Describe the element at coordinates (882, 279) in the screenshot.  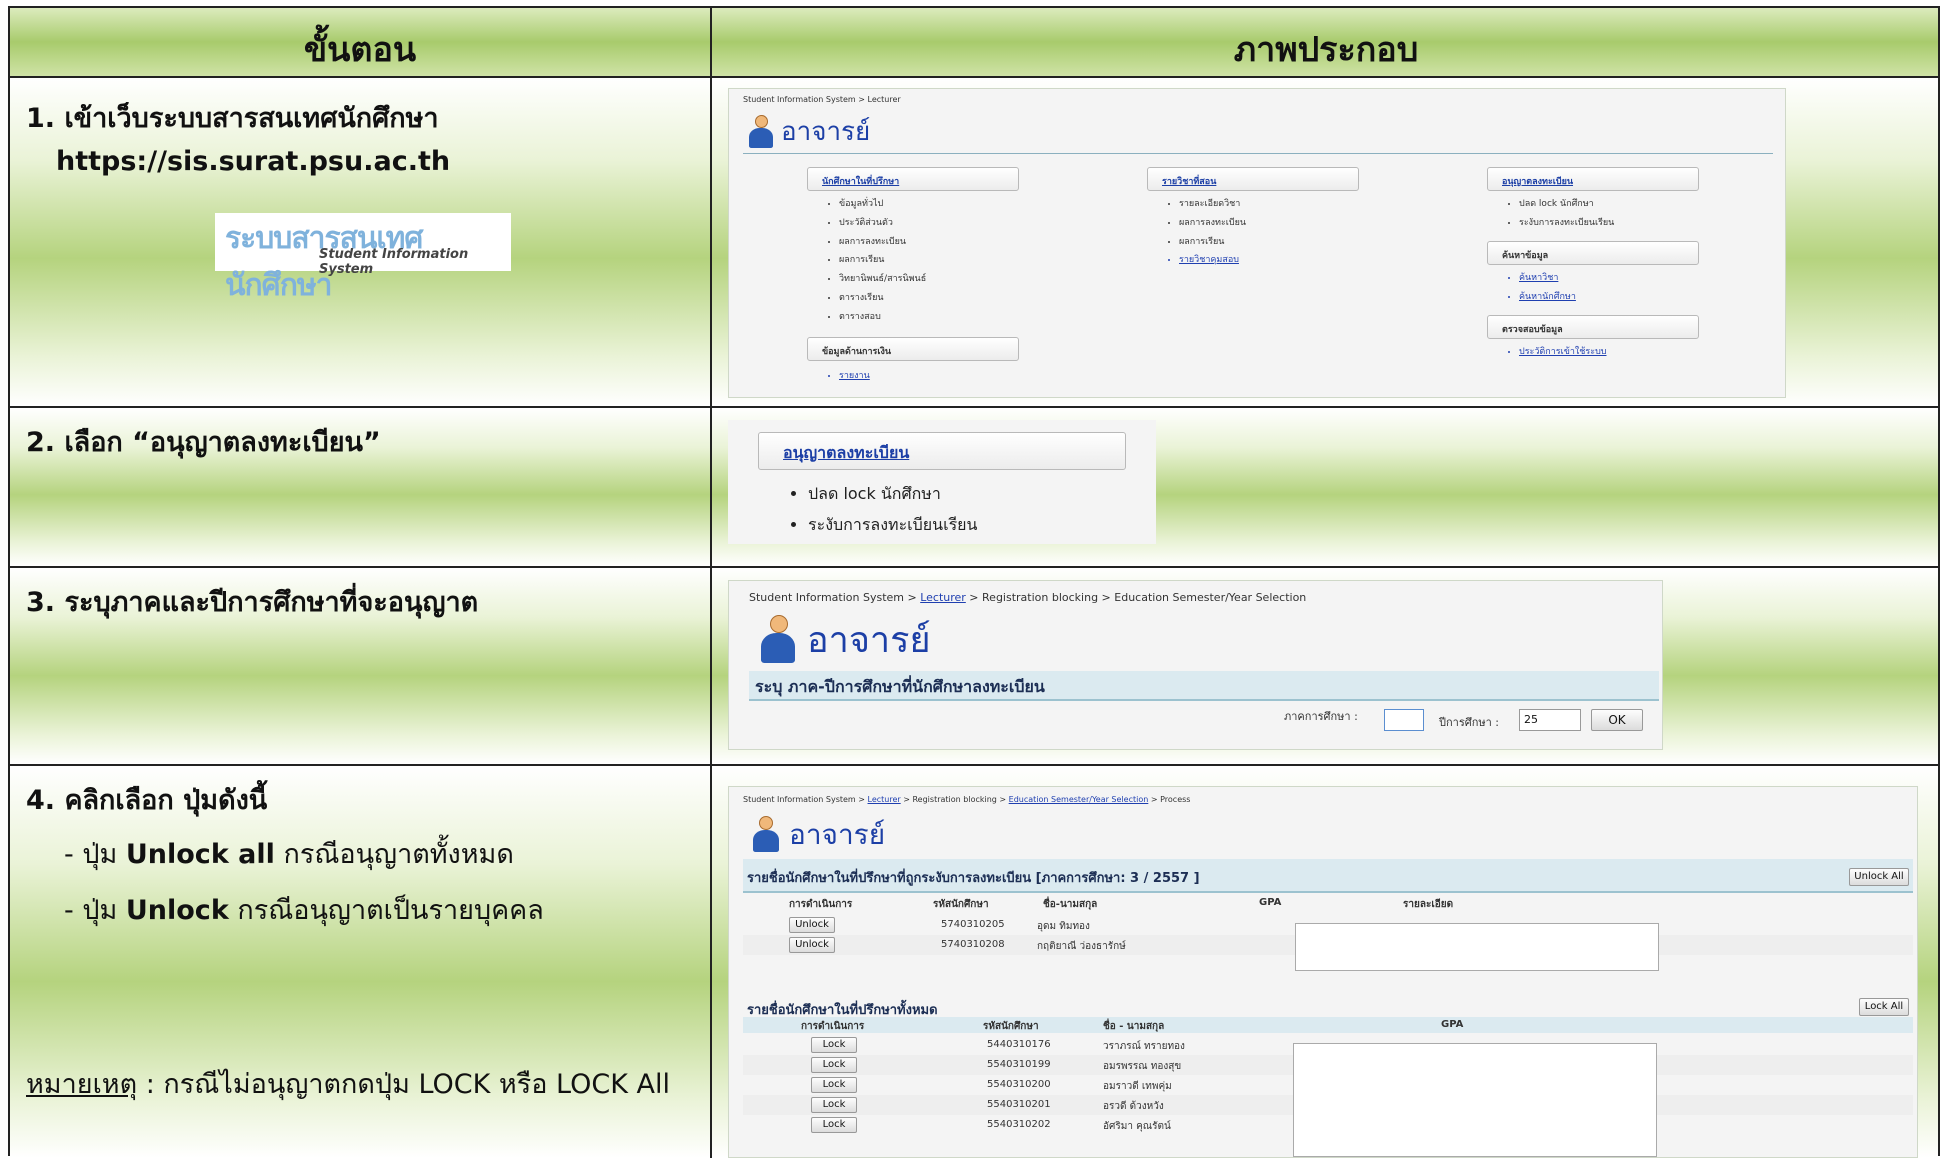
I see `menu-item: วิทยานิพนธ์/สารนิพนธ์` at that location.